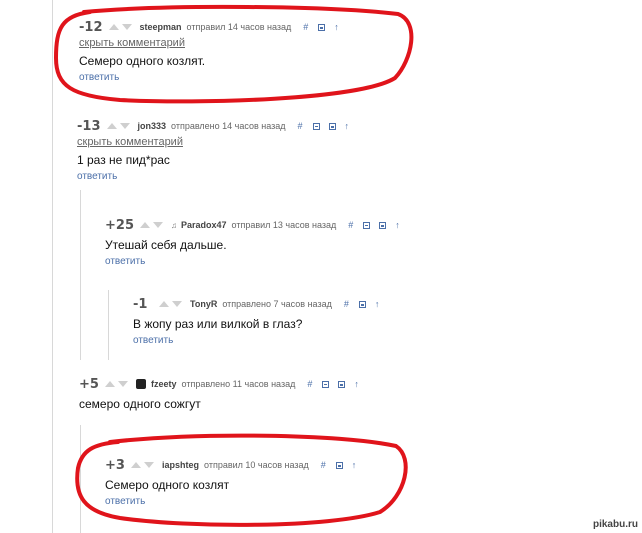 The image size is (642, 533). What do you see at coordinates (119, 225) in the screenshot?
I see `comment-rating: +25` at bounding box center [119, 225].